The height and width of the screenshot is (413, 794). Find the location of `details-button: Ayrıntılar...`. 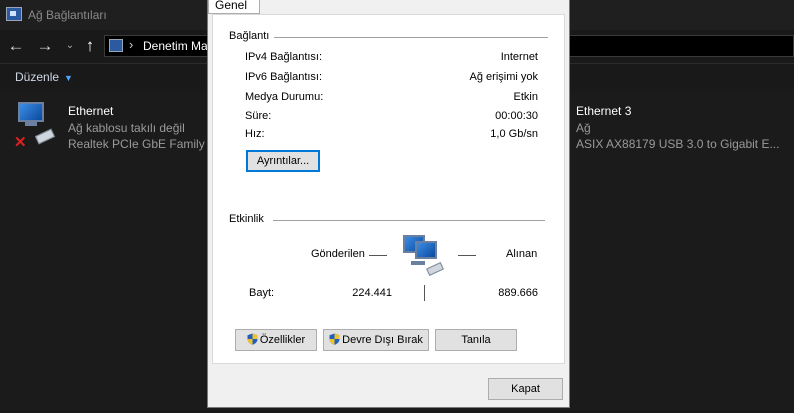

details-button: Ayrıntılar... is located at coordinates (283, 161).